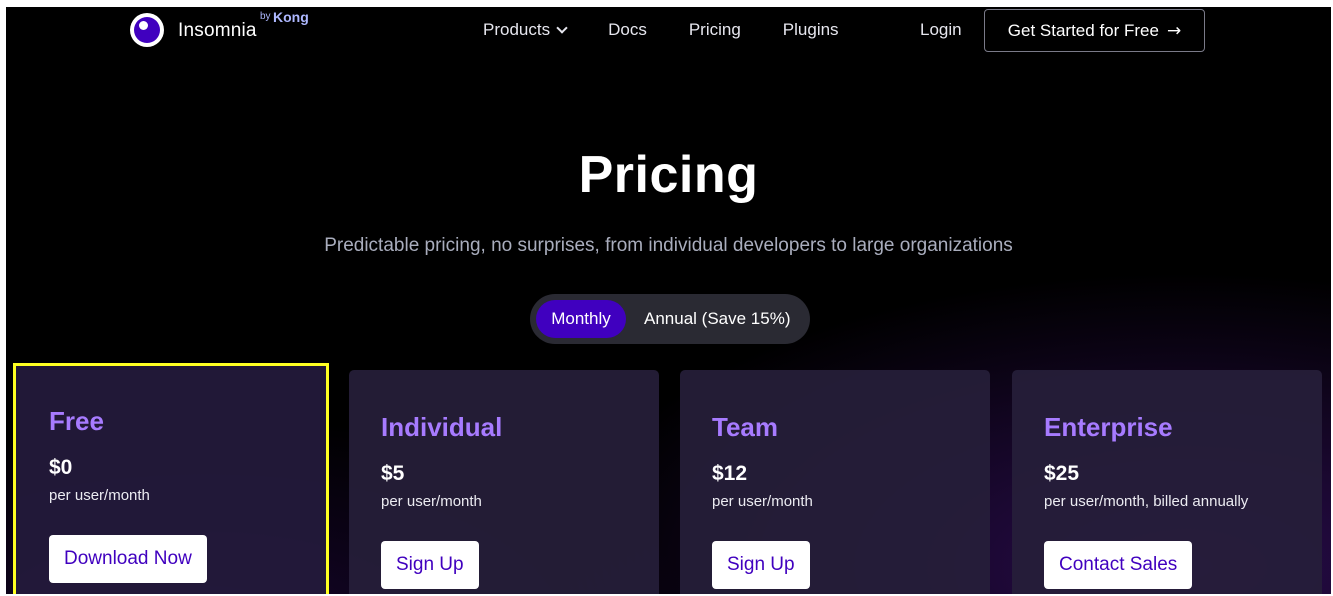 The height and width of the screenshot is (596, 1333). I want to click on plan-card-free: Free $0 per user/month Download Now, so click(171, 478).